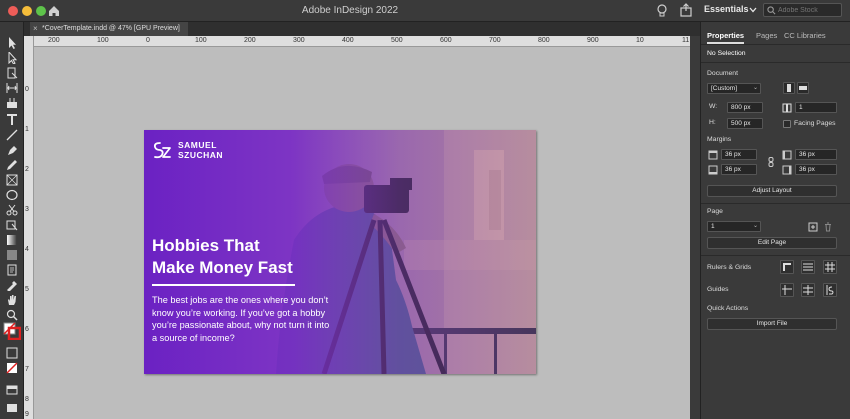 This screenshot has height=419, width=850. I want to click on line-tool, so click(12, 135).